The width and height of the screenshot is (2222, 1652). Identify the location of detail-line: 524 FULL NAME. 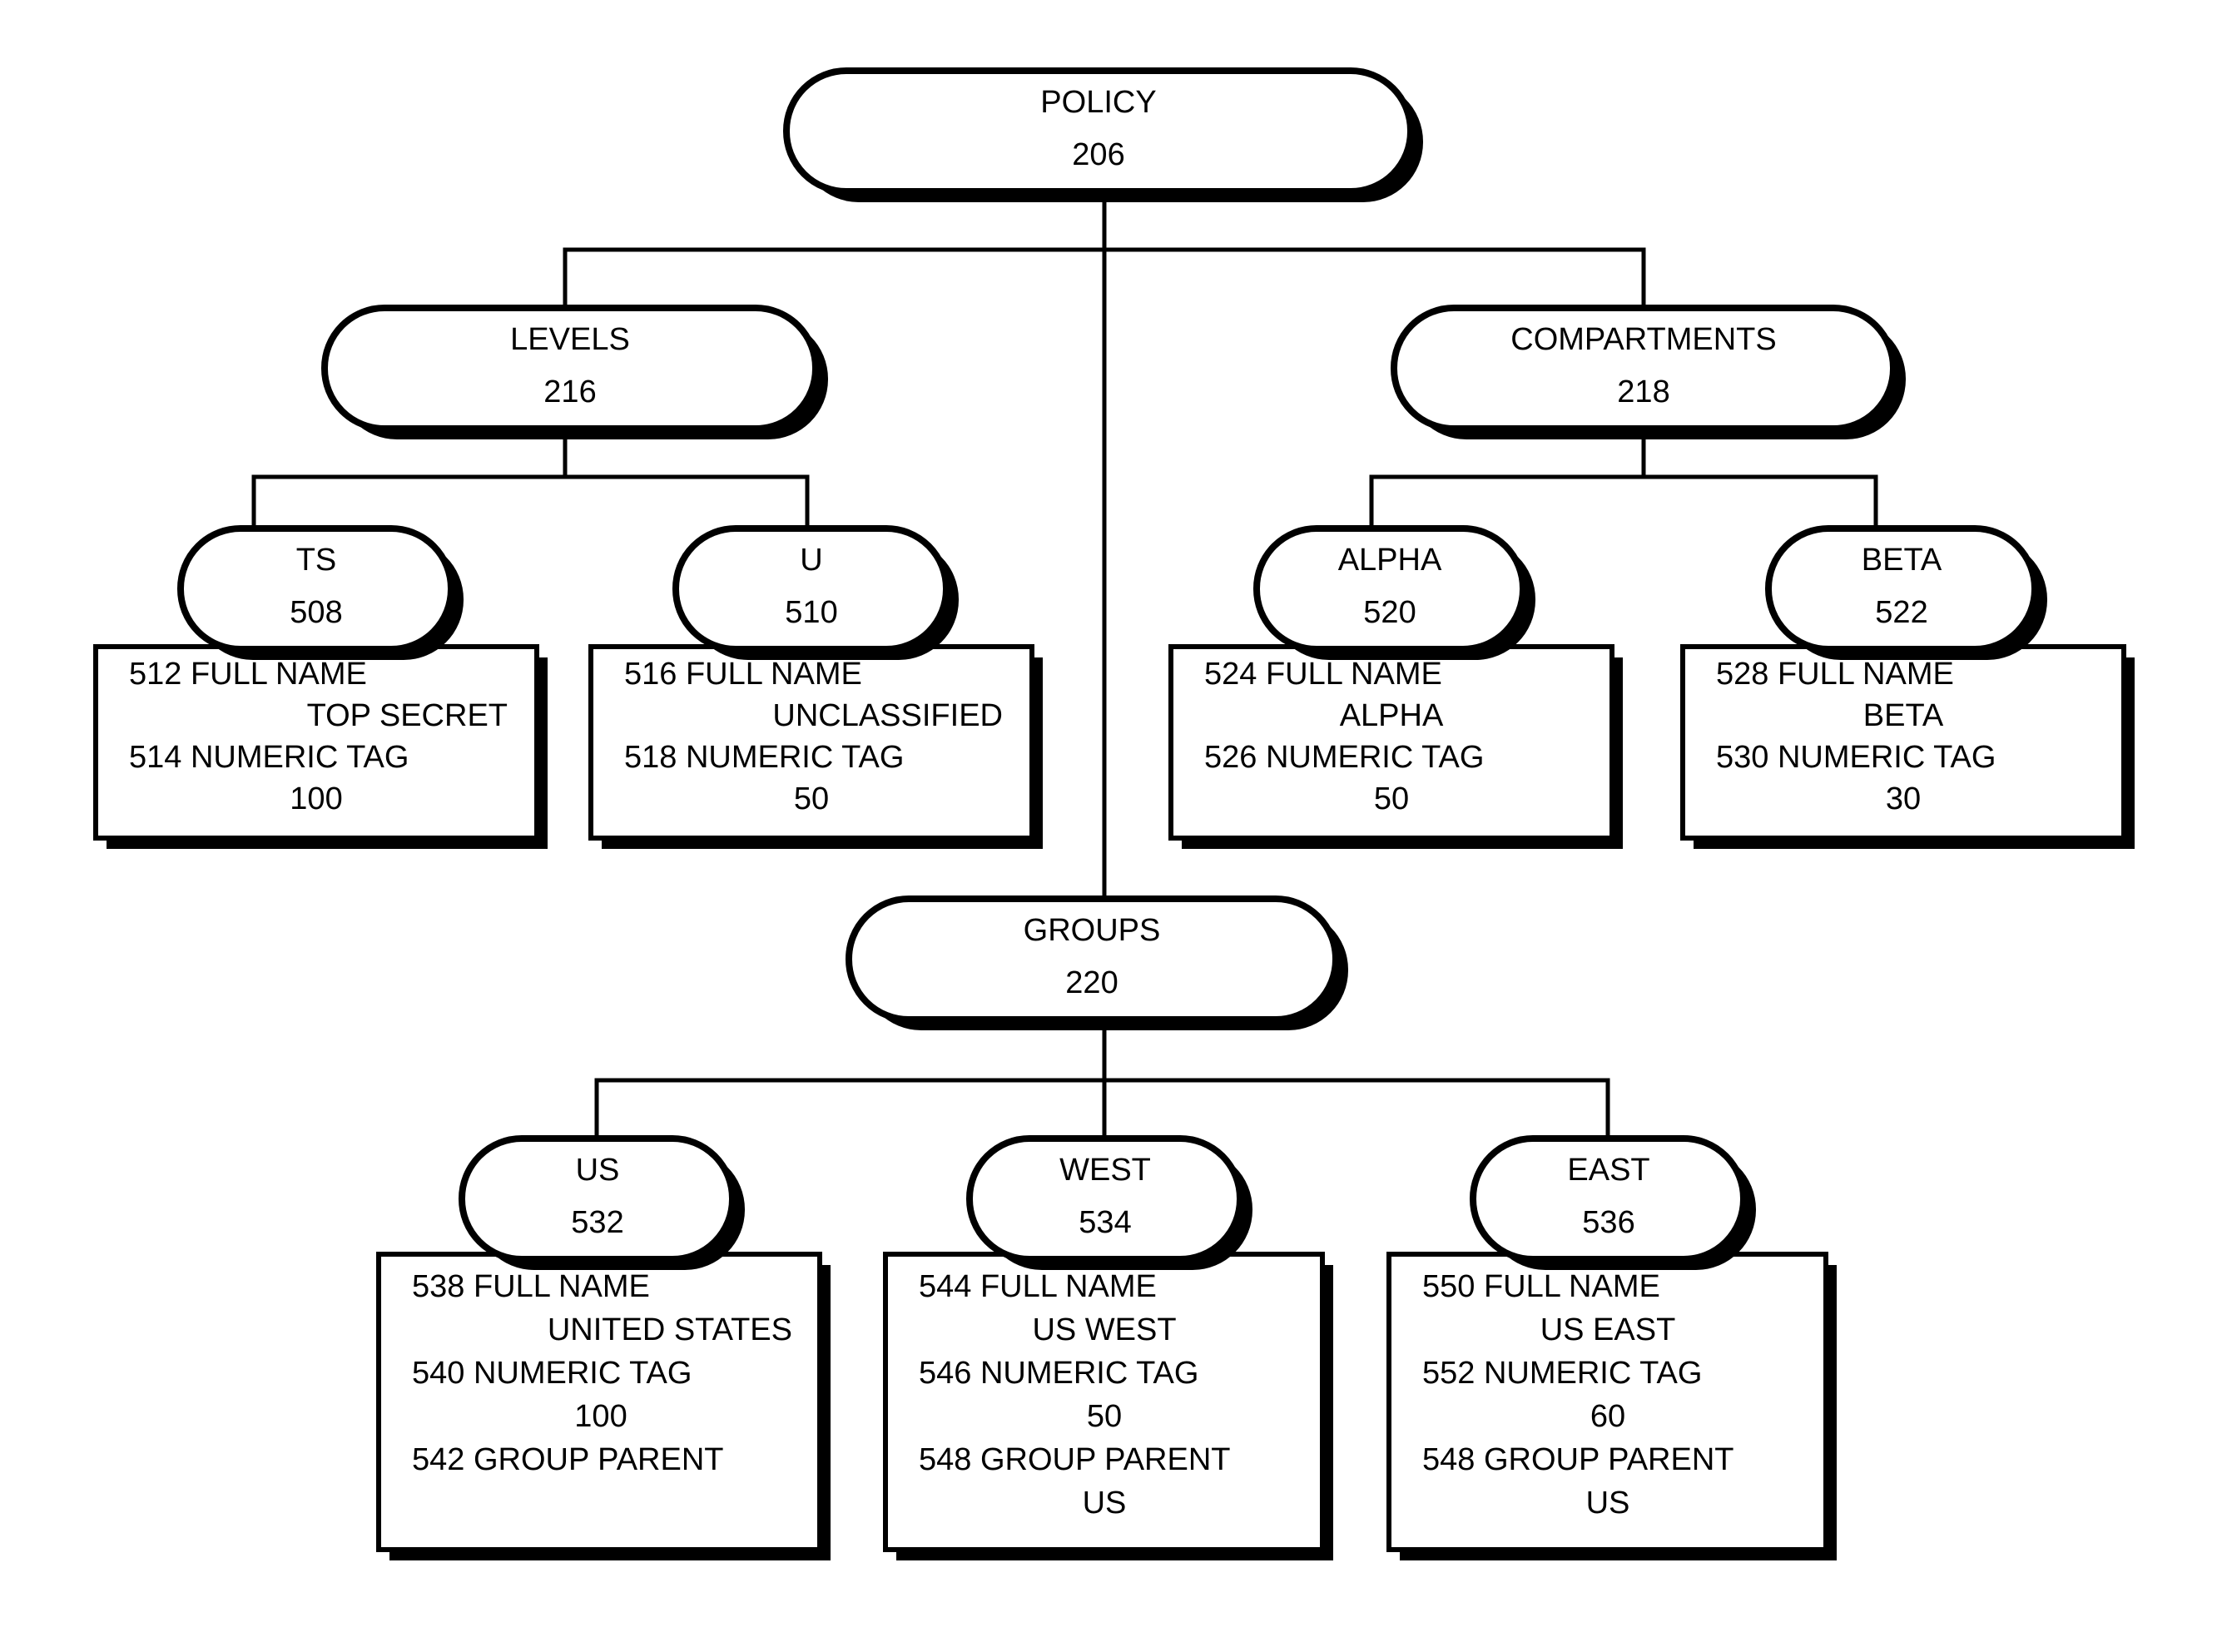
(1323, 674).